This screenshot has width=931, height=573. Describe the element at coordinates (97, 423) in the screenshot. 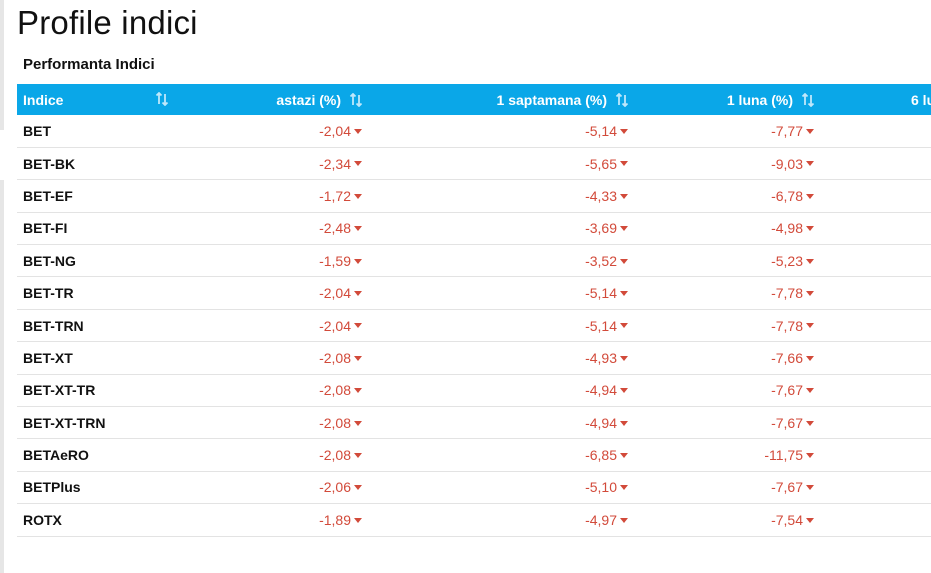

I see `index-name-cell: BET-XT-TRN` at that location.